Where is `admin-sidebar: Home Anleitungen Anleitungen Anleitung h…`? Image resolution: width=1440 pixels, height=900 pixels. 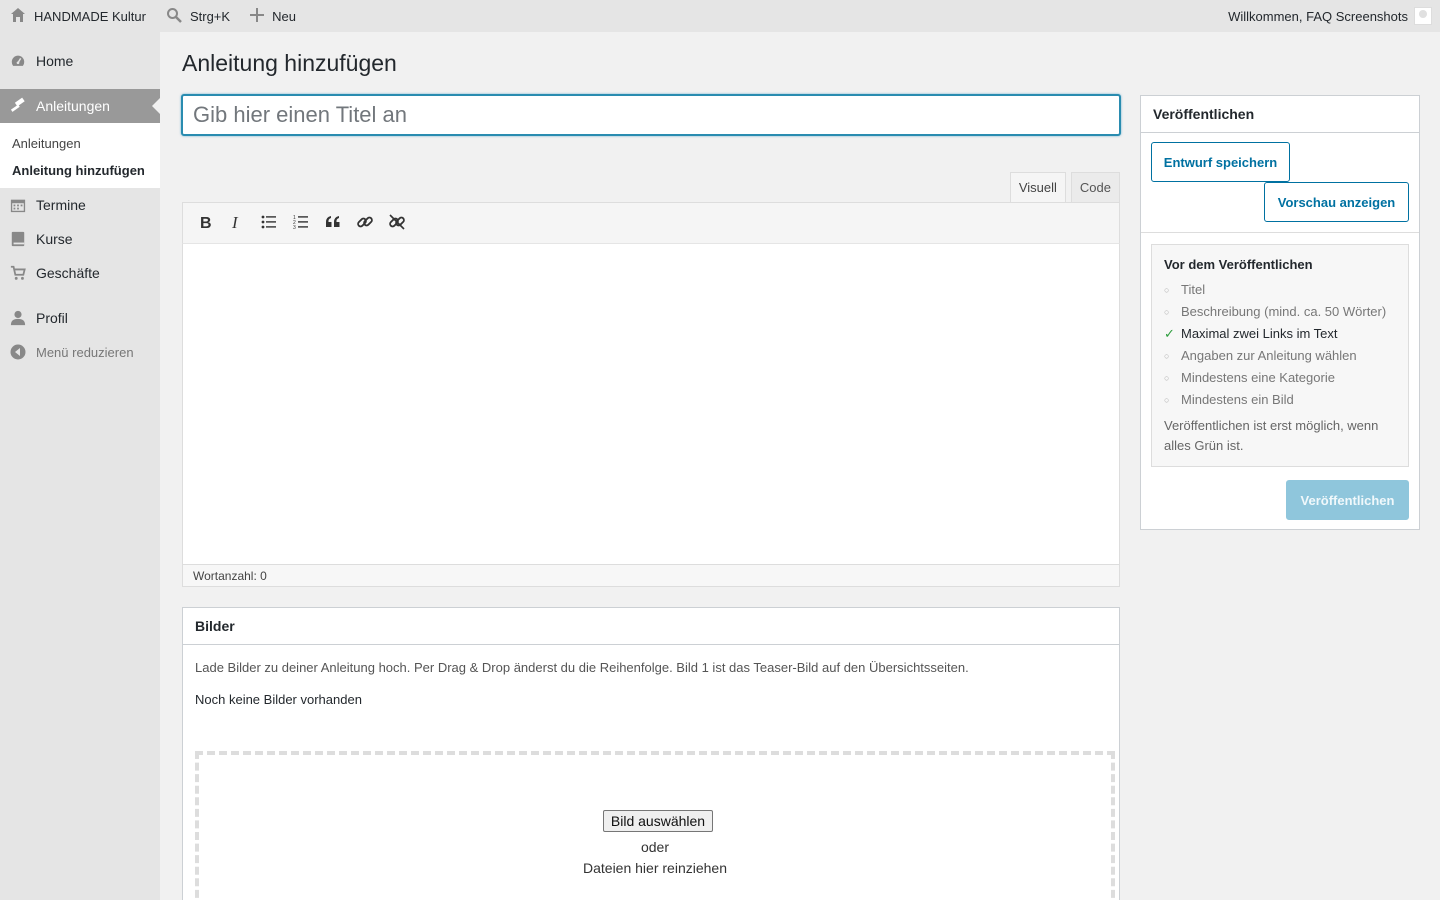
admin-sidebar: Home Anleitungen Anleitungen Anleitung h… is located at coordinates (80, 466).